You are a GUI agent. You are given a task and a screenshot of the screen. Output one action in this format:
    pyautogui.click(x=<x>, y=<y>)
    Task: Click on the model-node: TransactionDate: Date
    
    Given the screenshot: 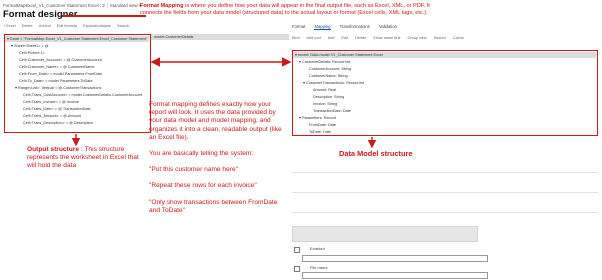 What is the action you would take?
    pyautogui.click(x=322, y=111)
    